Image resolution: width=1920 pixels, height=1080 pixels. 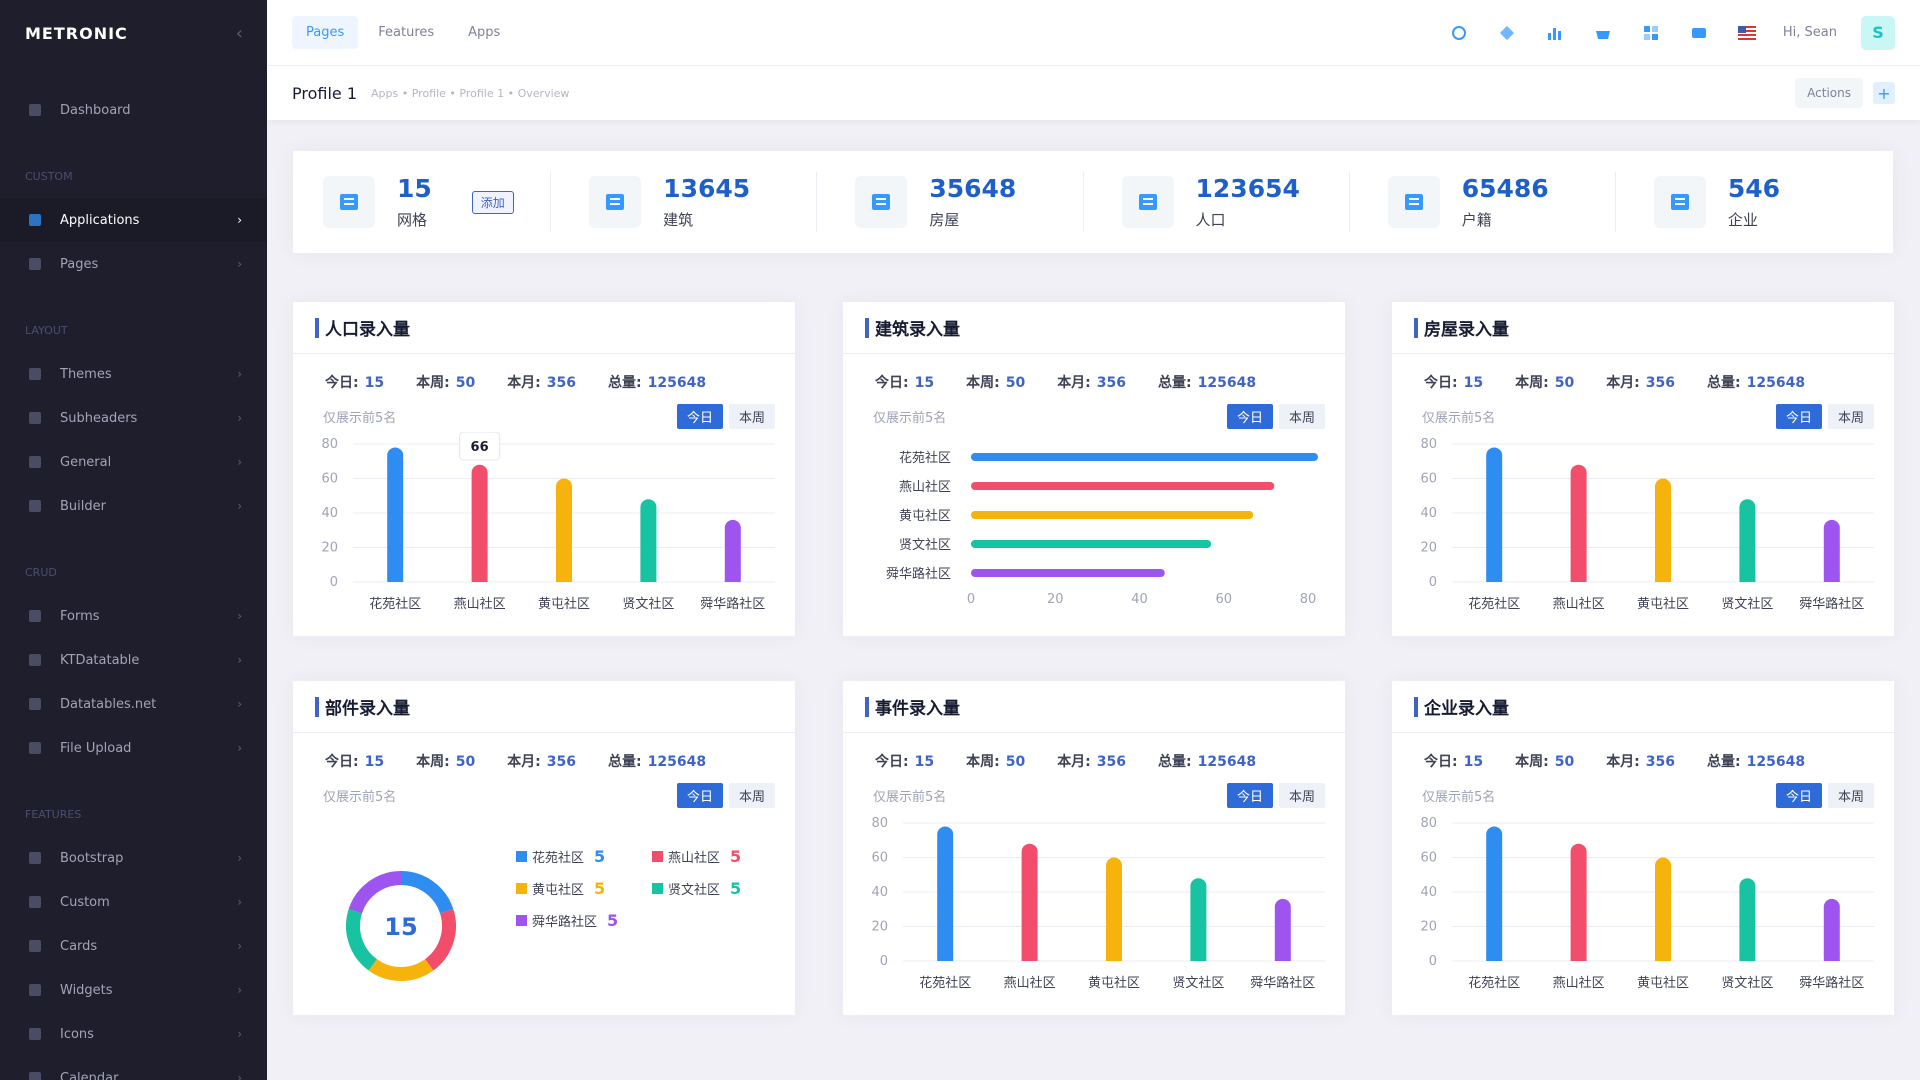 What do you see at coordinates (49, 176) in the screenshot?
I see `sidebar-section: CUSTOM` at bounding box center [49, 176].